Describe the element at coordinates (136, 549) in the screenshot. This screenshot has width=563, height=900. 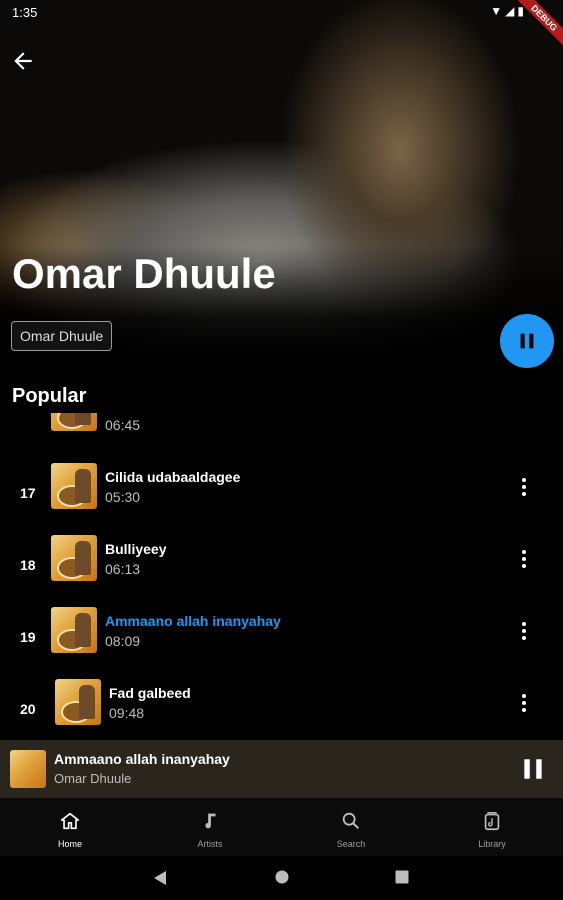
I see `track-title: Bulliyeey` at that location.